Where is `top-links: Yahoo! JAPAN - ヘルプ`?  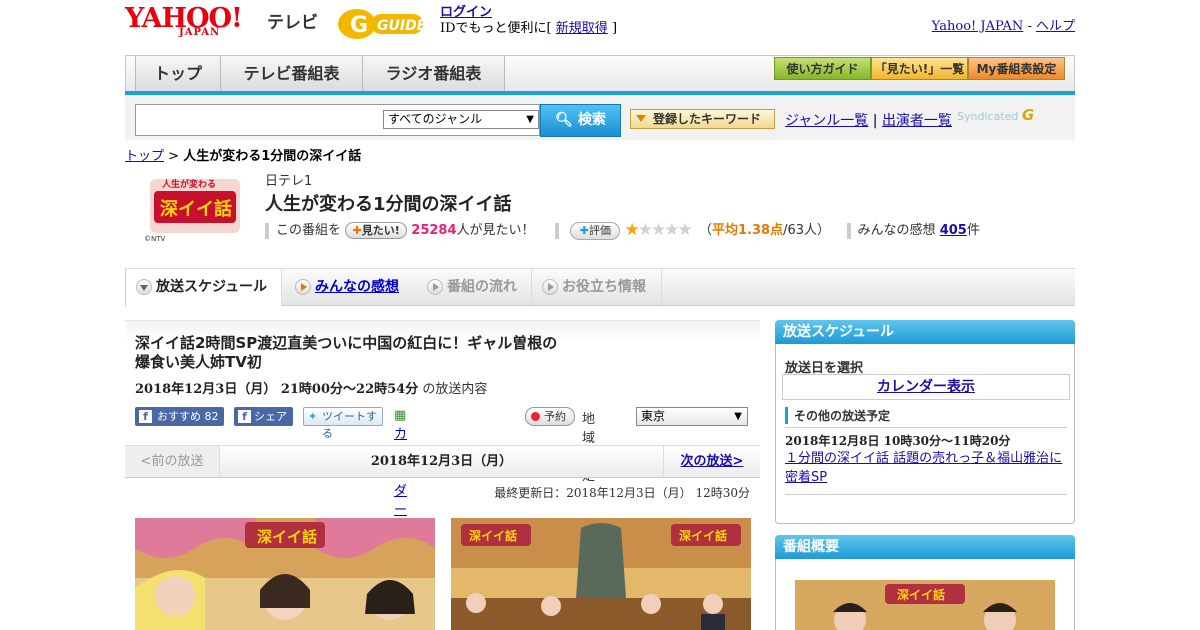
top-links: Yahoo! JAPAN - ヘルプ is located at coordinates (1003, 24).